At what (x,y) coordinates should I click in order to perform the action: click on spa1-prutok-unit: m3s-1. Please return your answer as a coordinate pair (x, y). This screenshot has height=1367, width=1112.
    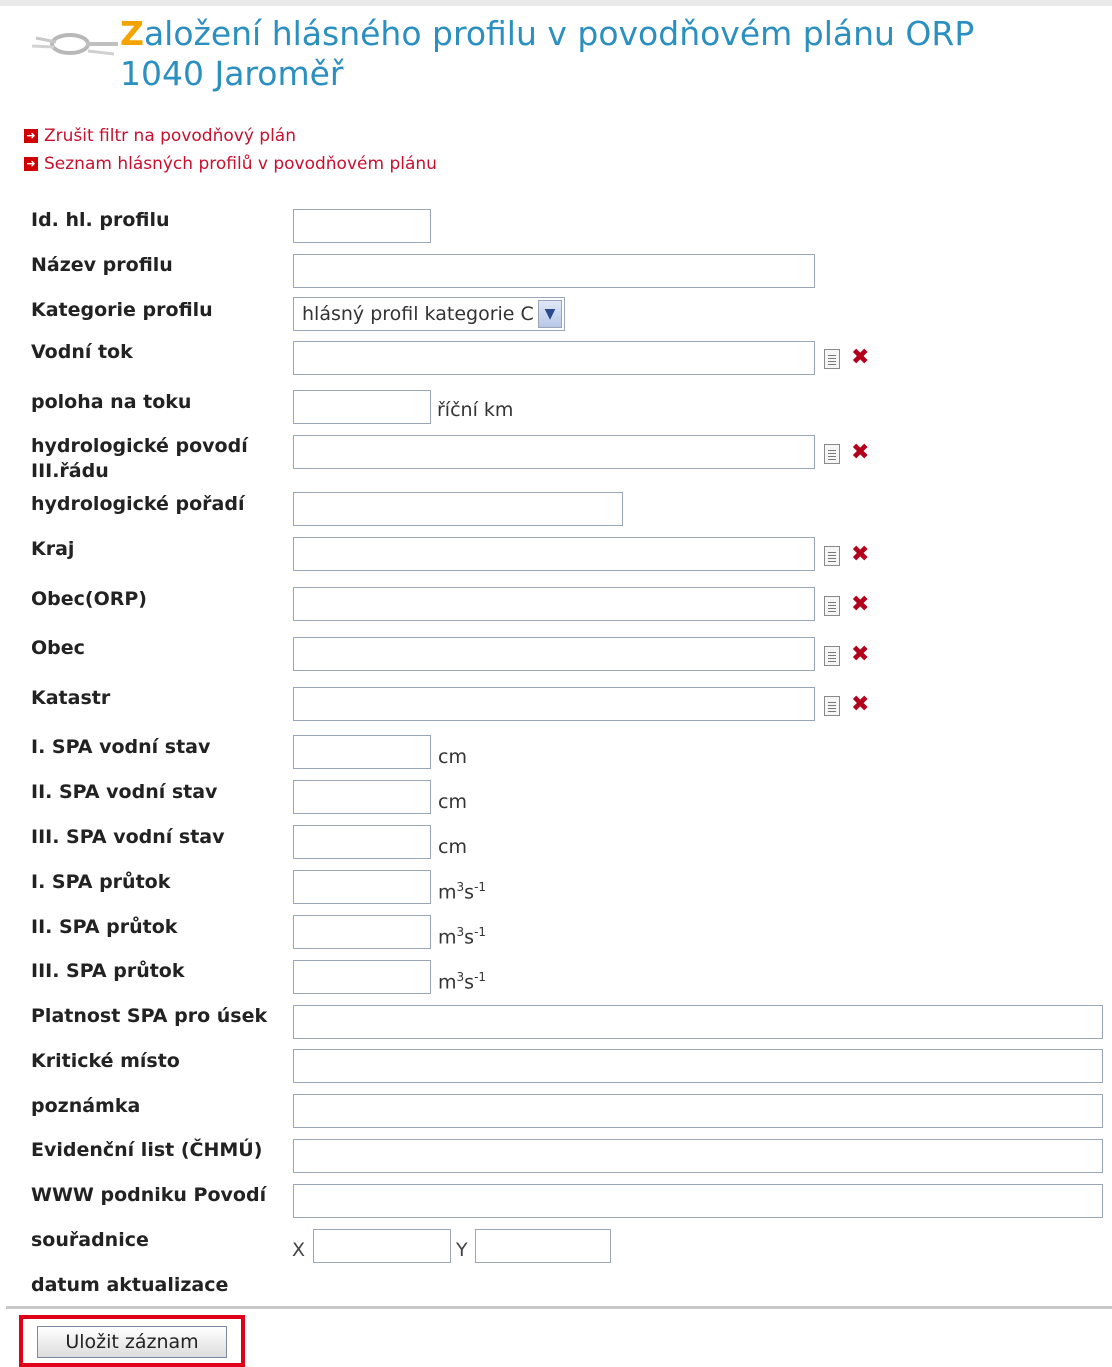
    Looking at the image, I should click on (462, 891).